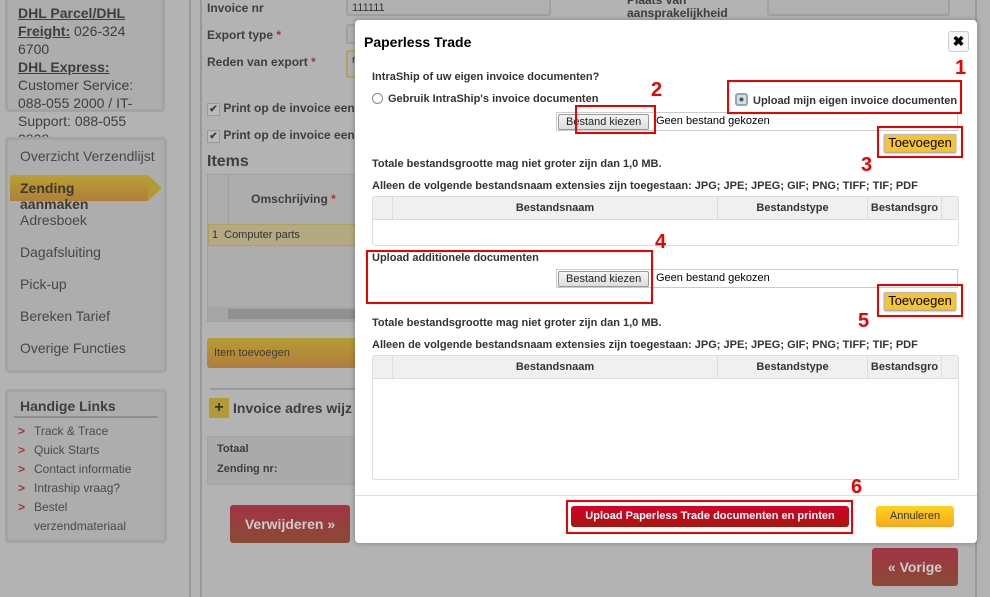  Describe the element at coordinates (86, 431) in the screenshot. I see `link-item: > Track & Trace` at that location.